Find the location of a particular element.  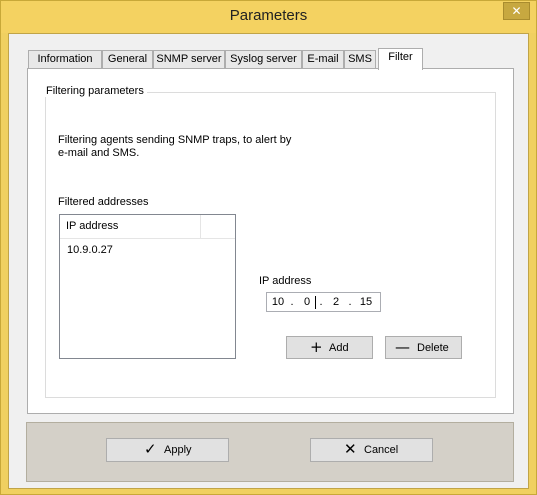

ip-address-label: IP address is located at coordinates (285, 281).